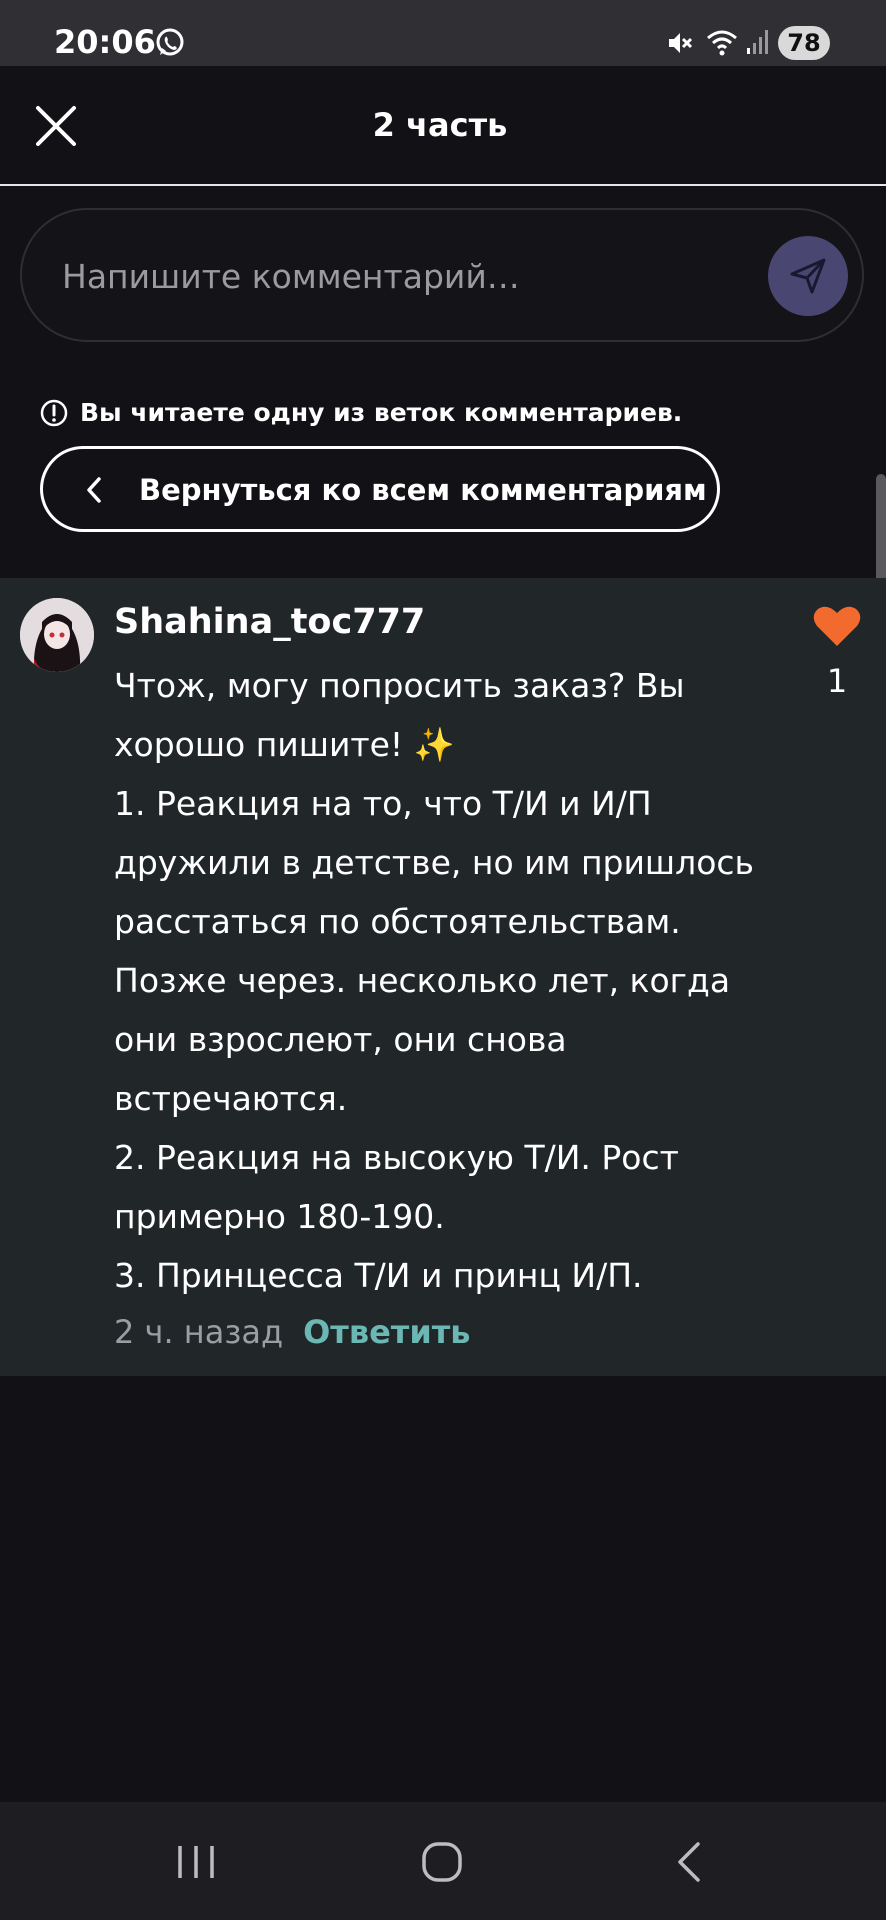 The width and height of the screenshot is (886, 1920). Describe the element at coordinates (231, 1098) in the screenshot. I see `comment-line: встречаются.` at that location.